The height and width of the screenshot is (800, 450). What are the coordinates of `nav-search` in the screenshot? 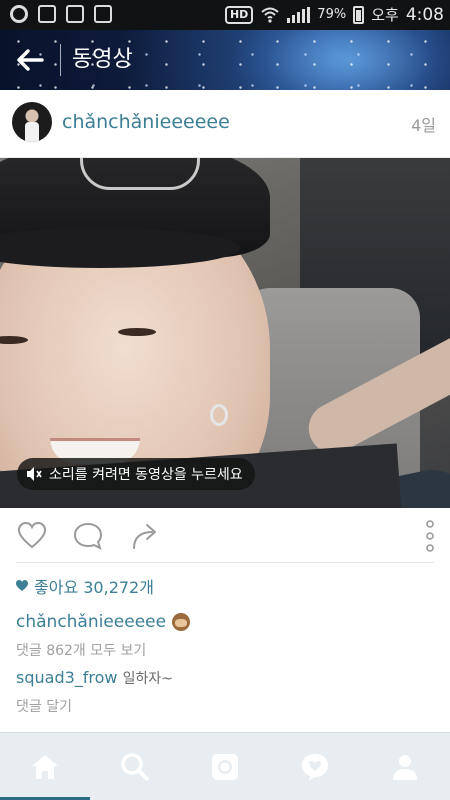 It's located at (135, 766).